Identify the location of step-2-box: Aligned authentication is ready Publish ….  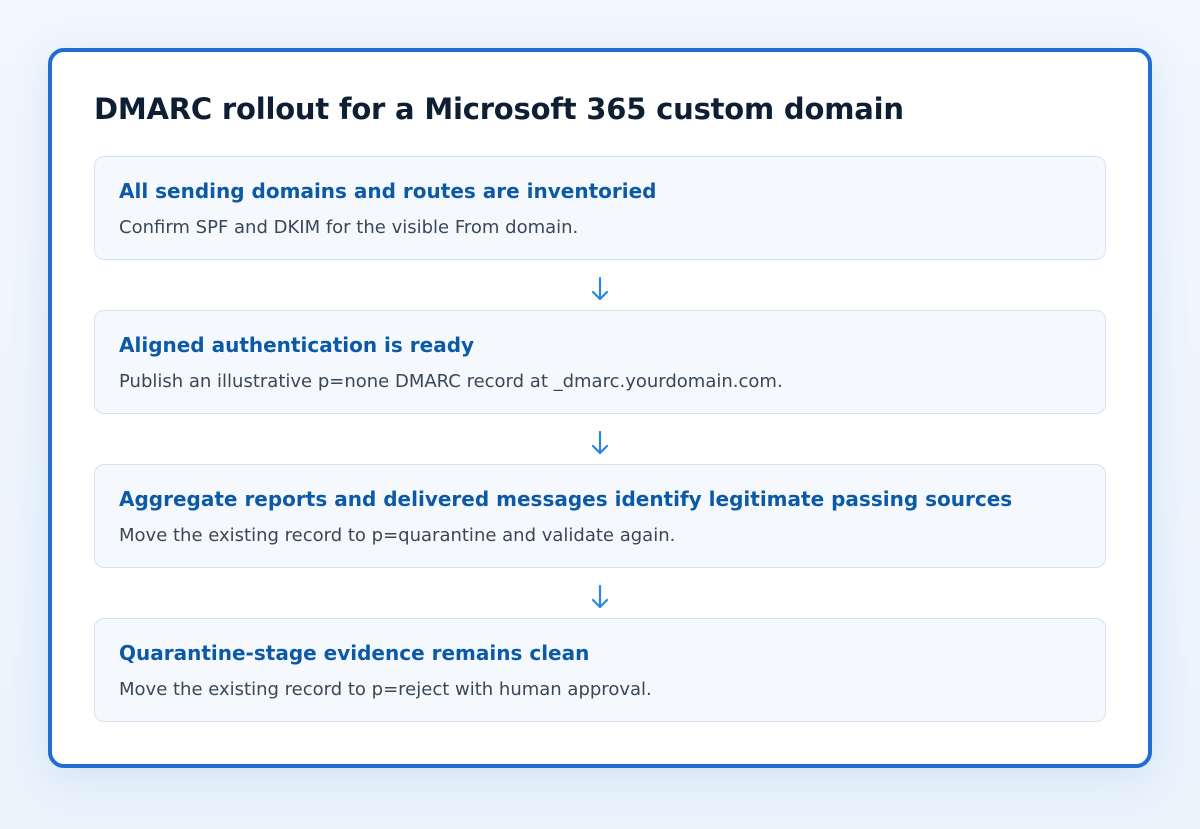
(600, 362).